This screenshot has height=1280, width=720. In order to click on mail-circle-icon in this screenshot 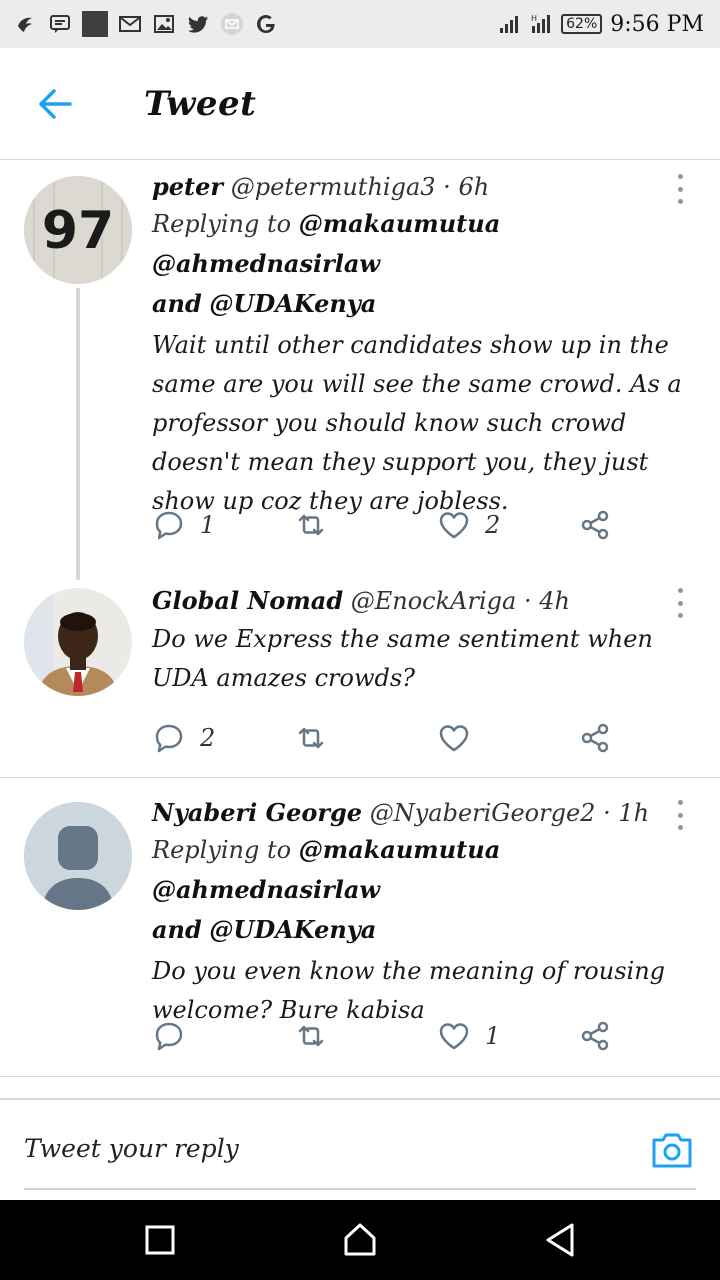, I will do `click(232, 24)`.